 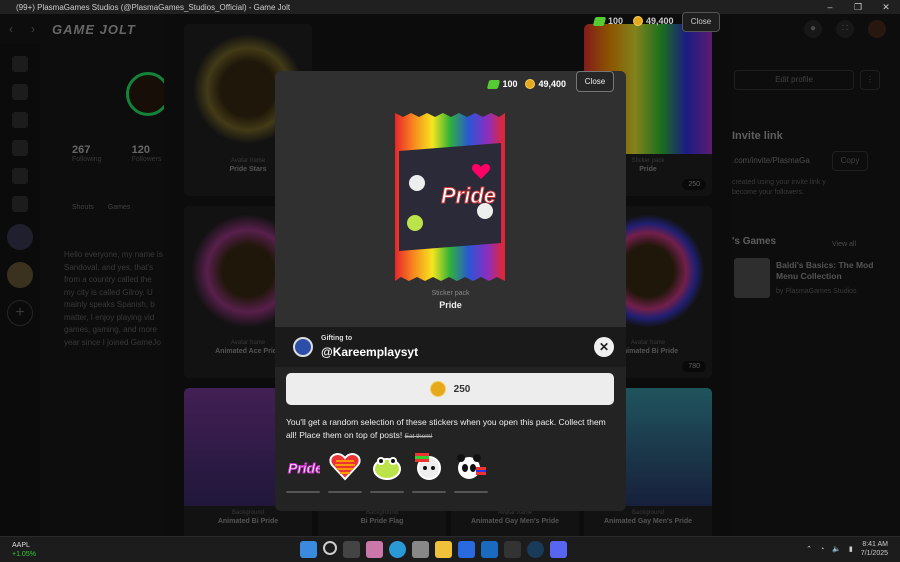 What do you see at coordinates (450, 389) in the screenshot?
I see `purchase-button: 250` at bounding box center [450, 389].